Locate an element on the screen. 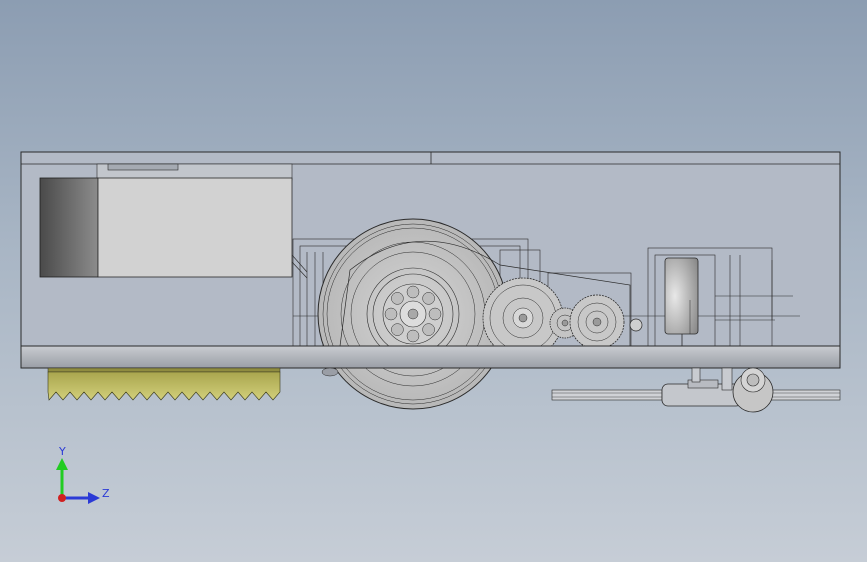 Image resolution: width=867 pixels, height=562 pixels. side-brush-left is located at coordinates (607, 395).